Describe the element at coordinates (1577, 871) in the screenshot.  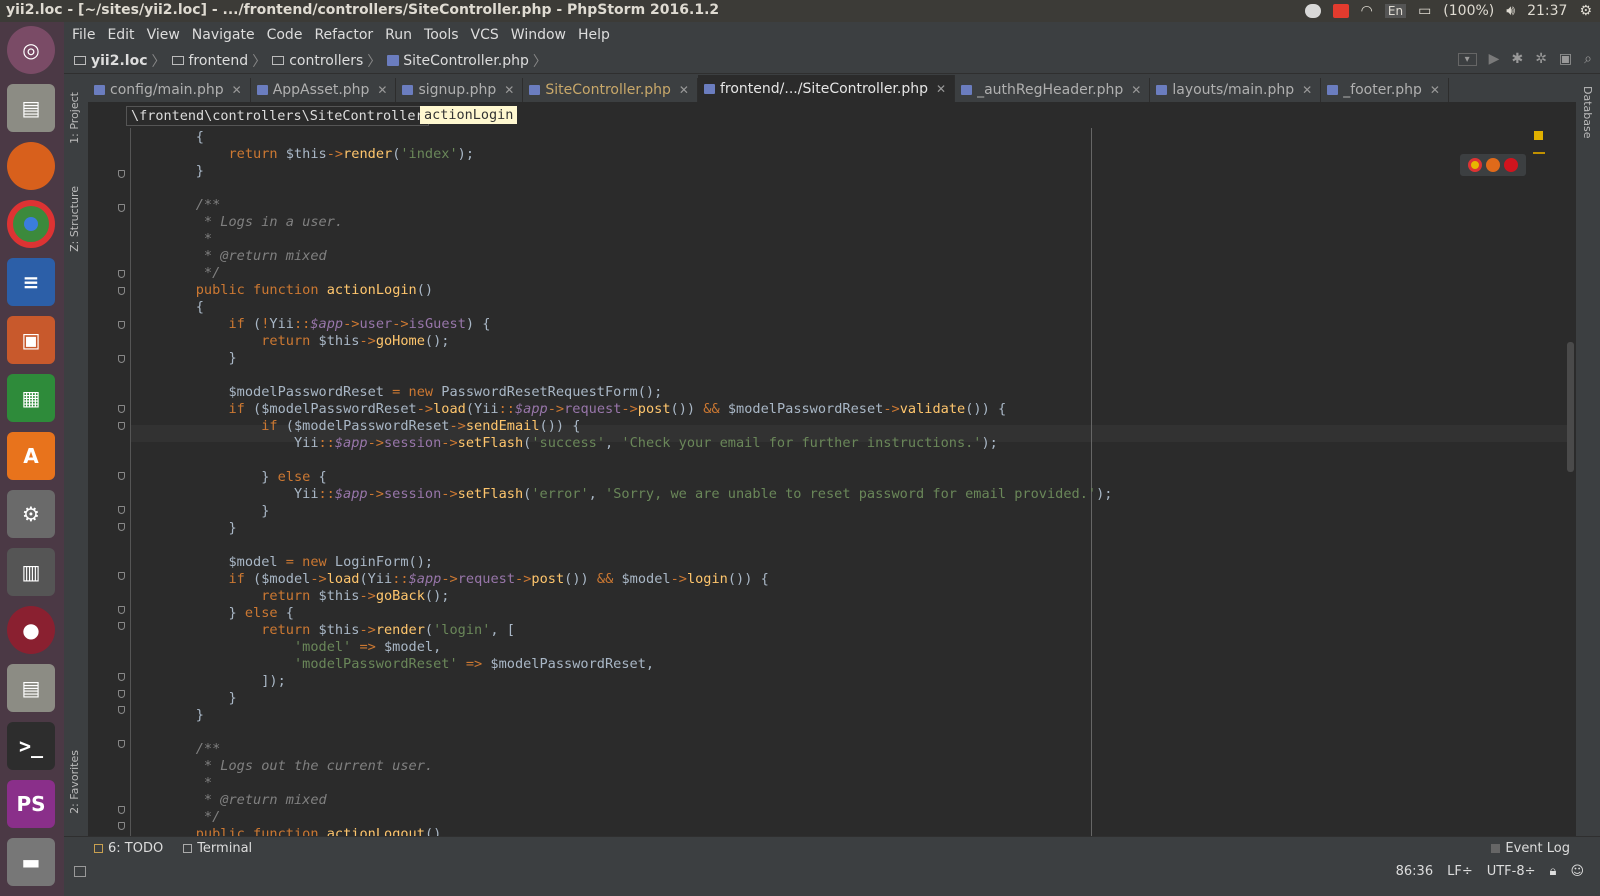
I see `hector-icon: ☺` at that location.